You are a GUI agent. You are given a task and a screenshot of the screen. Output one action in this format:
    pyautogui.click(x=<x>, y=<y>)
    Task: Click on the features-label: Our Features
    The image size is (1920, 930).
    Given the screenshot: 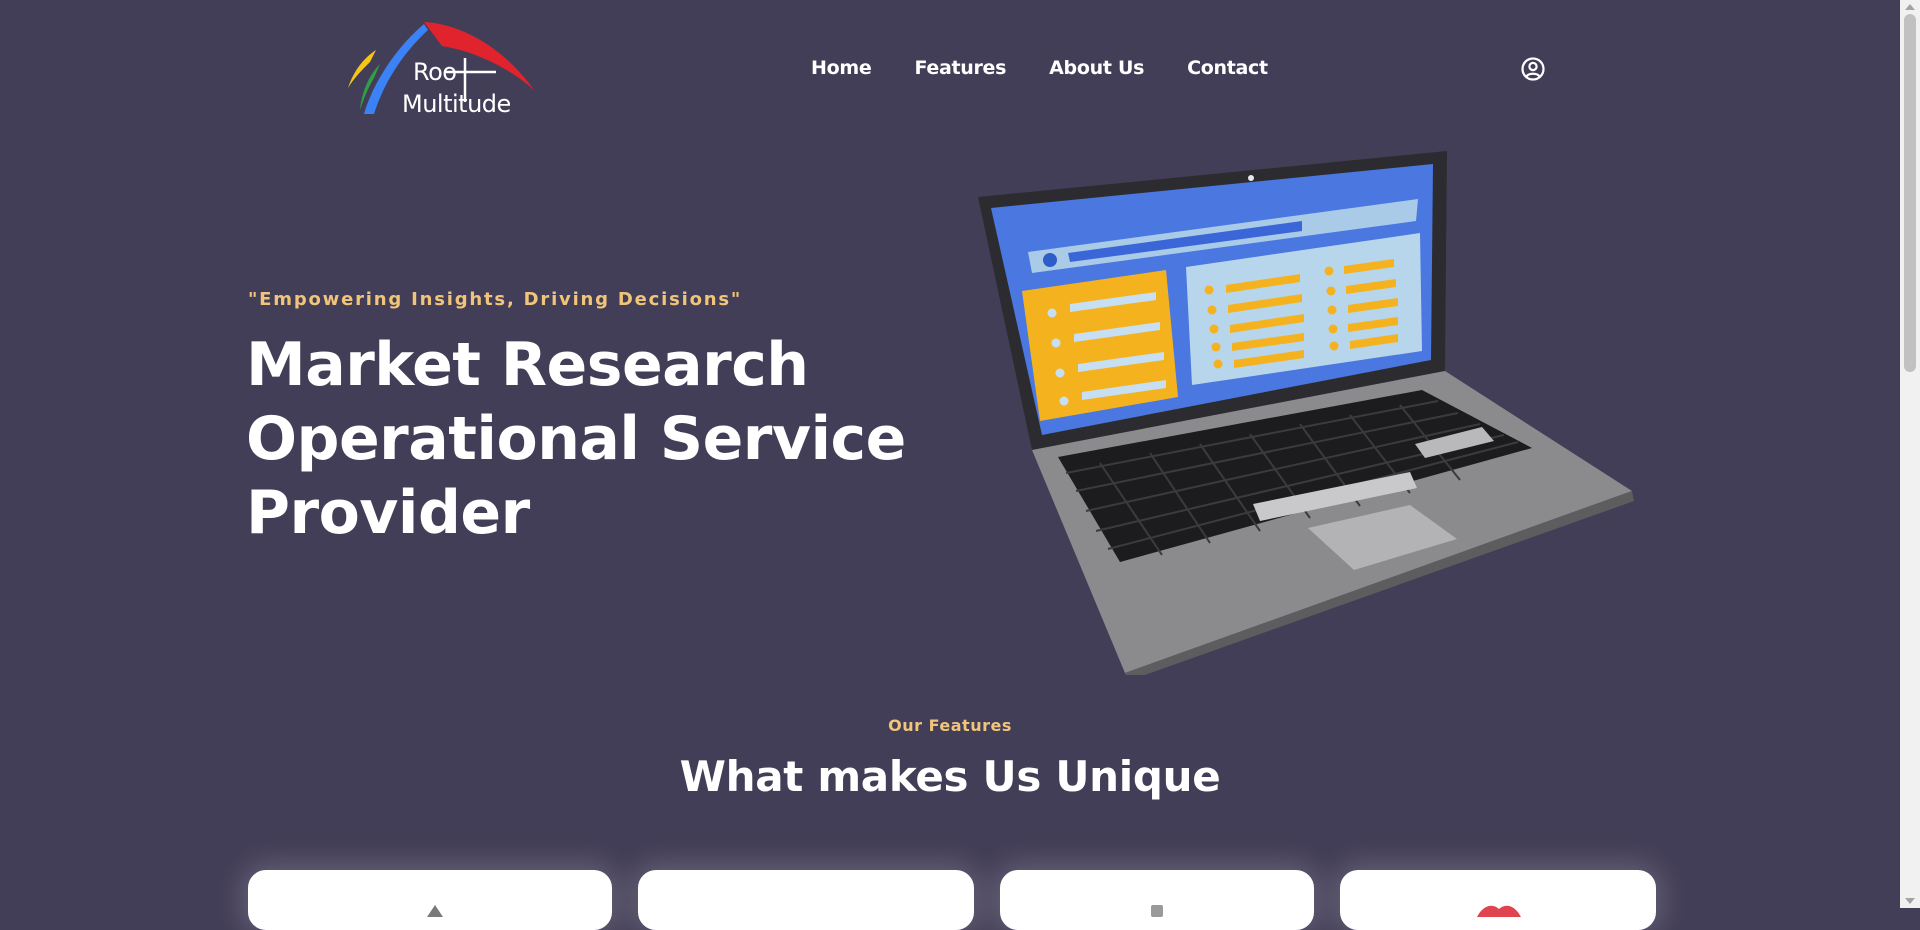 What is the action you would take?
    pyautogui.click(x=950, y=725)
    